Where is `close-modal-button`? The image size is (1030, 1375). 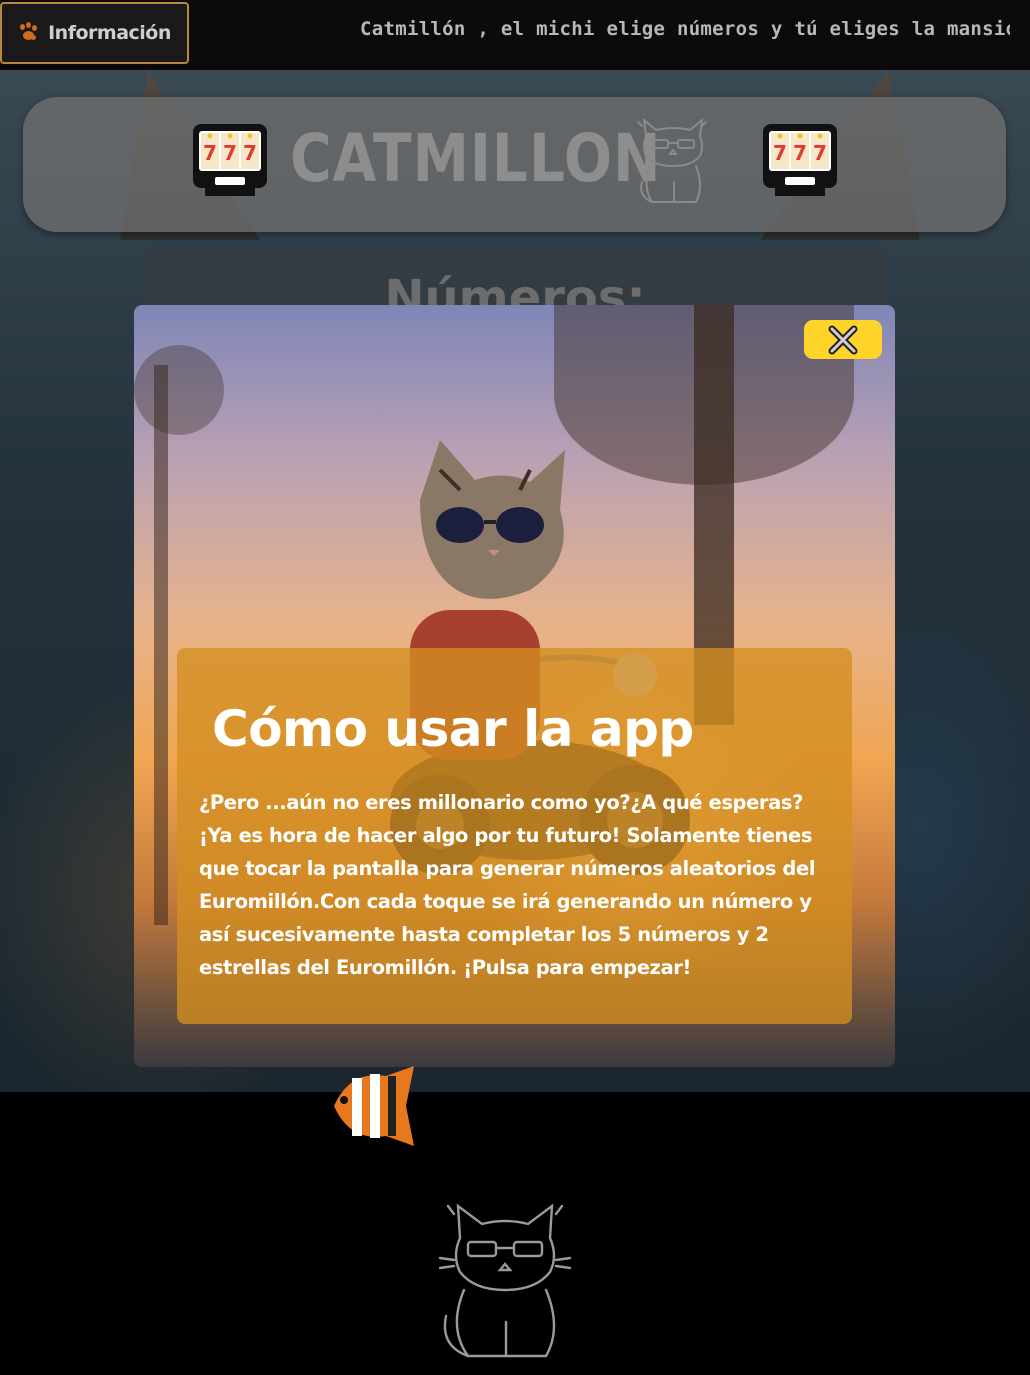 close-modal-button is located at coordinates (843, 339).